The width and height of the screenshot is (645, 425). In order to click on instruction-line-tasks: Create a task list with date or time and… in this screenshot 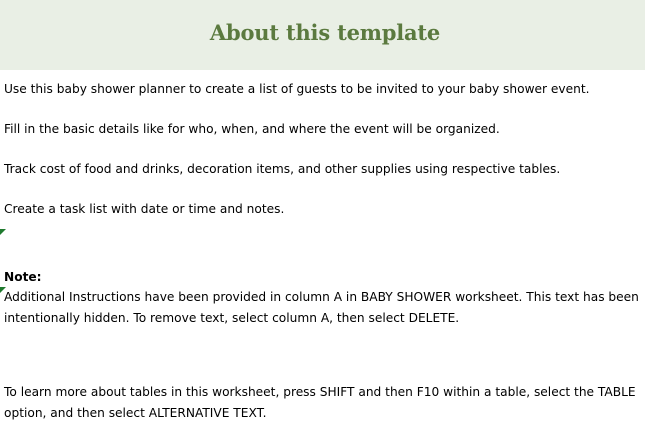, I will do `click(144, 209)`.